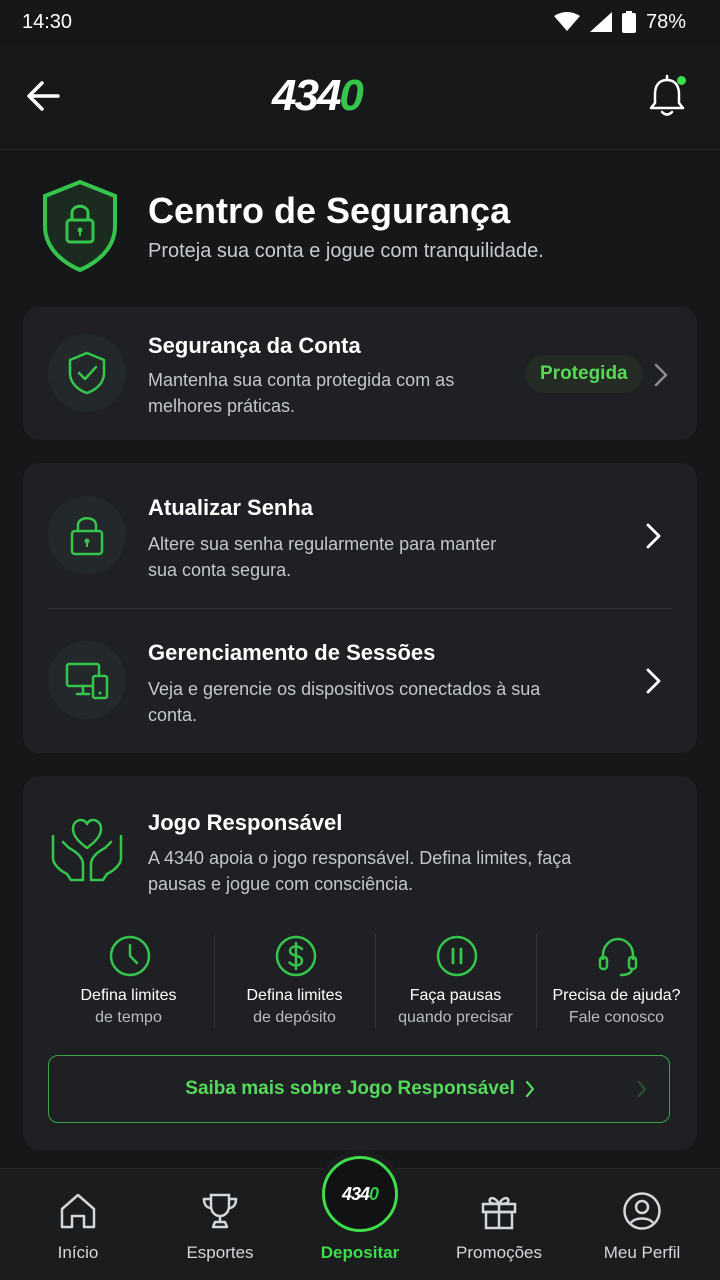  Describe the element at coordinates (665, 21) in the screenshot. I see `battery-level: 78%` at that location.